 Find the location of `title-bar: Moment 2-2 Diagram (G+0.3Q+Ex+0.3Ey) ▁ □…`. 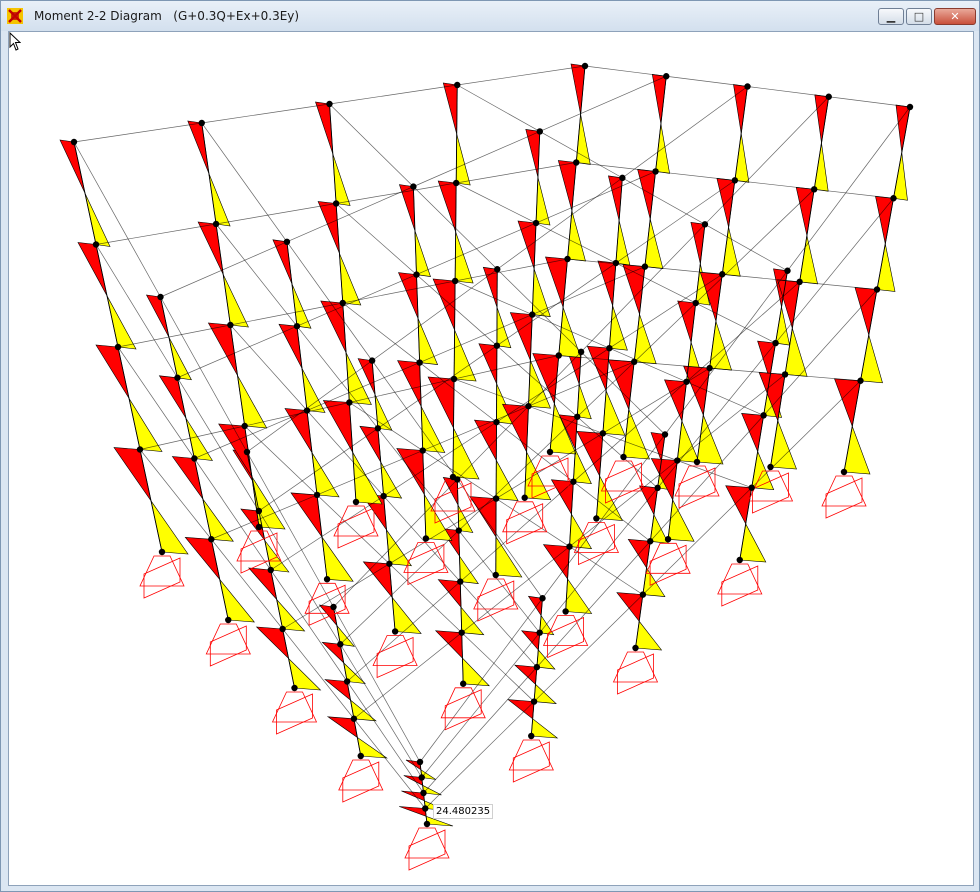

title-bar: Moment 2-2 Diagram (G+0.3Q+Ex+0.3Ey) ▁ □… is located at coordinates (490, 16).